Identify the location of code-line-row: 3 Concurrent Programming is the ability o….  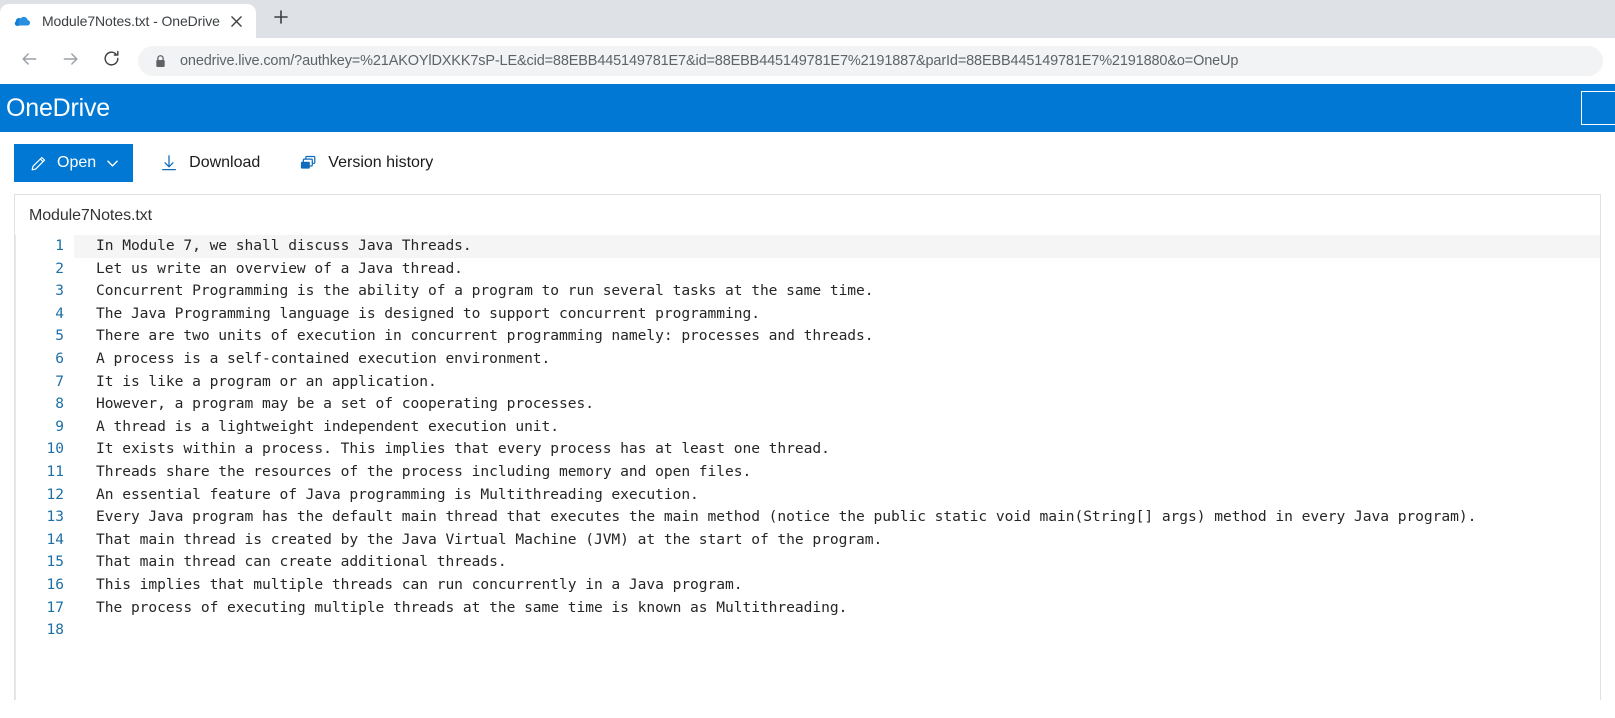
(808, 291).